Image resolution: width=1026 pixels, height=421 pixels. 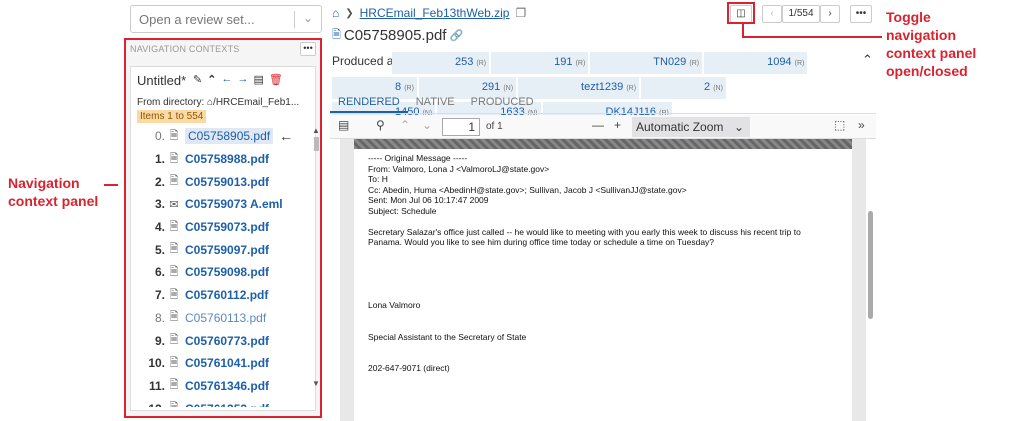 What do you see at coordinates (617, 125) in the screenshot?
I see `zoom-in-icon: +` at bounding box center [617, 125].